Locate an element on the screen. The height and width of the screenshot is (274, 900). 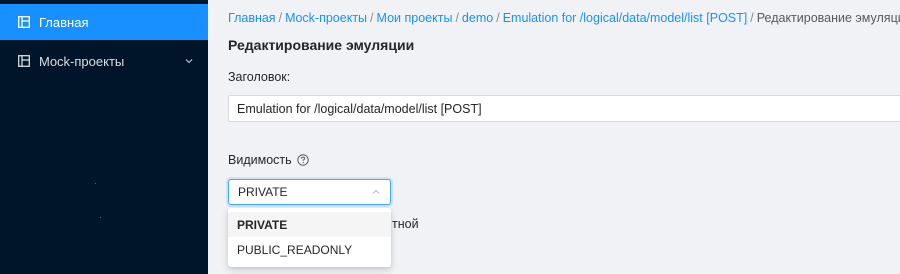
breadcrumb-current: Редактирование эмуляции is located at coordinates (828, 18).